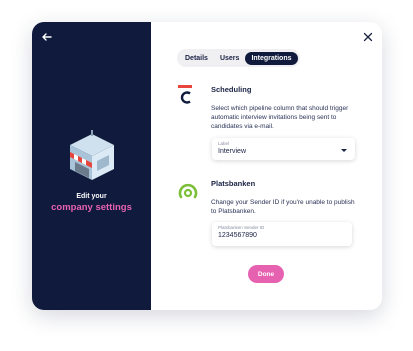  What do you see at coordinates (47, 37) in the screenshot?
I see `back-arrow-icon` at bounding box center [47, 37].